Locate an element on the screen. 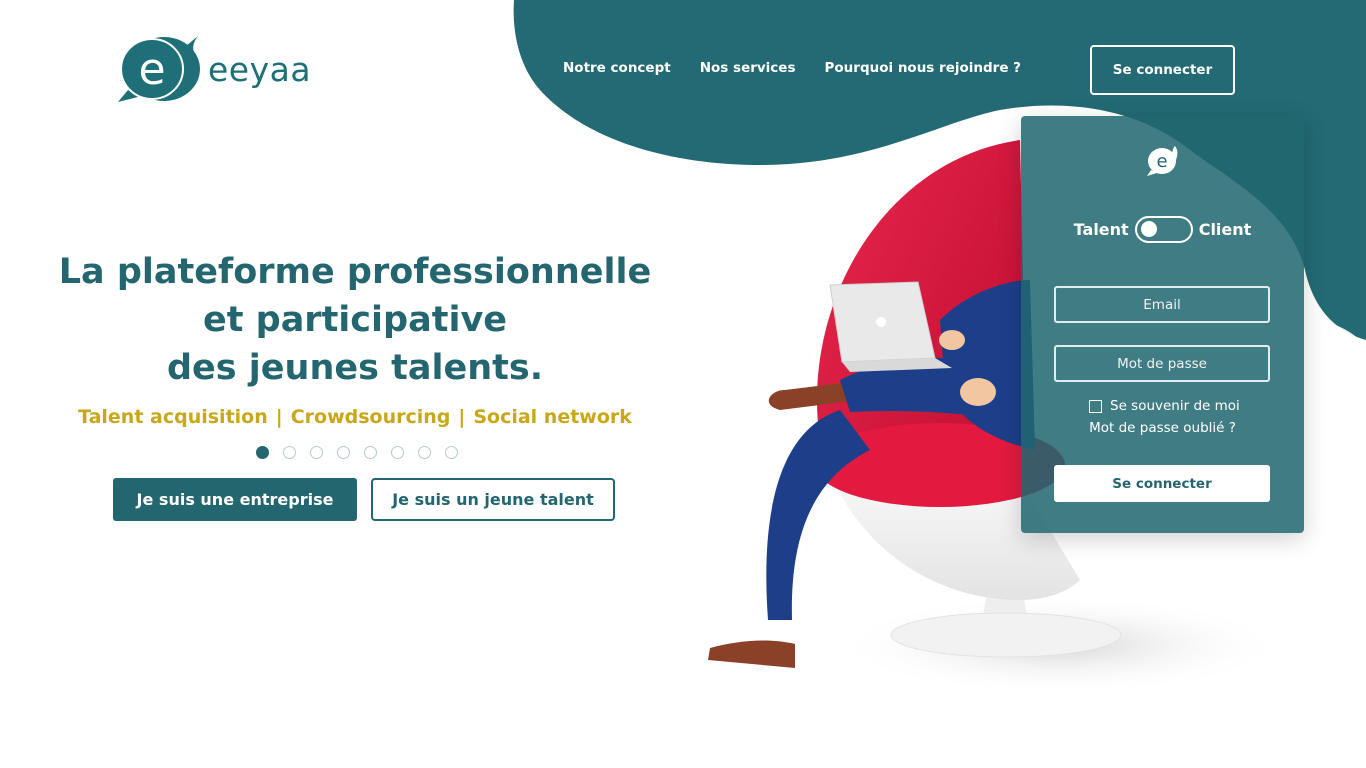  hero-title-line: et participative is located at coordinates (354, 320).